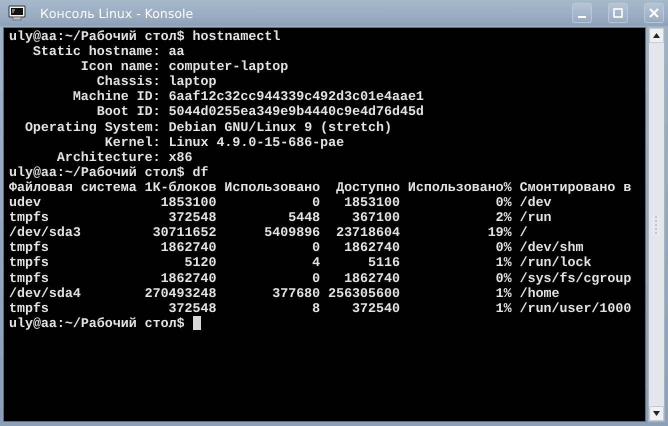 This screenshot has width=668, height=426. I want to click on table-cell-text: 367100, so click(375, 218).